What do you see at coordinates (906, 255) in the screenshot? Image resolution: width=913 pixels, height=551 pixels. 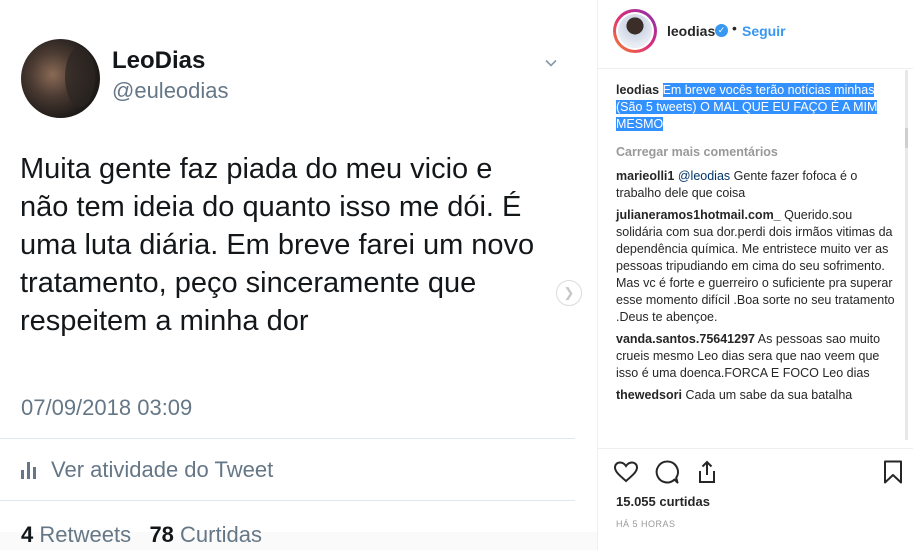 I see `comments-scrollbar` at bounding box center [906, 255].